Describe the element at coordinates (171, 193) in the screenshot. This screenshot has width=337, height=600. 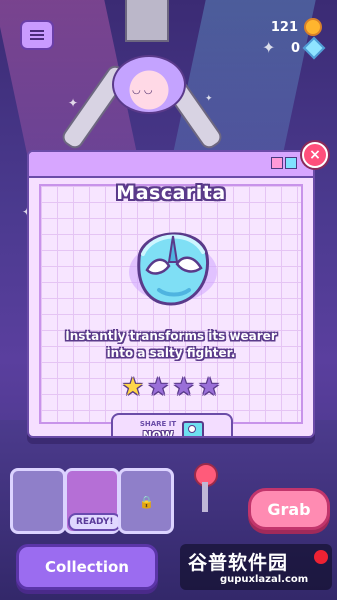
I see `item-title: Mascarita` at that location.